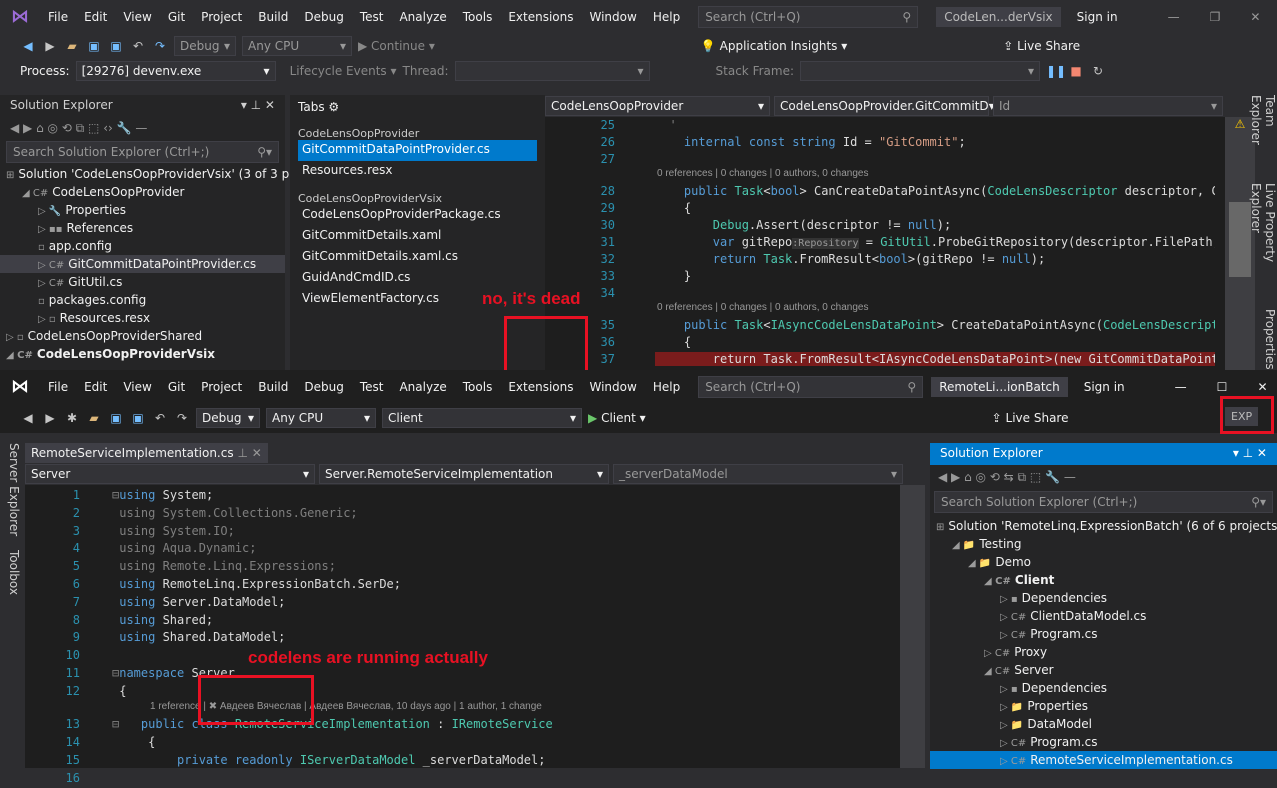  Describe the element at coordinates (758, 474) in the screenshot. I see `member-nav-select: _serverDataModel ▾` at that location.